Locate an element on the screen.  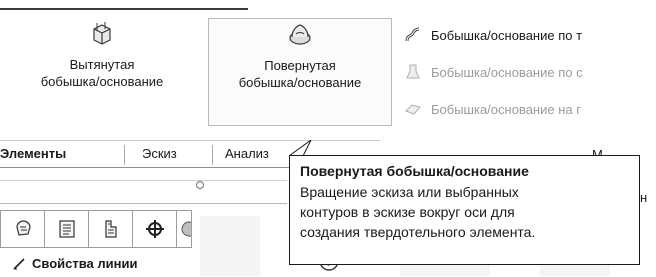
swept-boss-label: Бобышка/основание по т is located at coordinates (507, 35).